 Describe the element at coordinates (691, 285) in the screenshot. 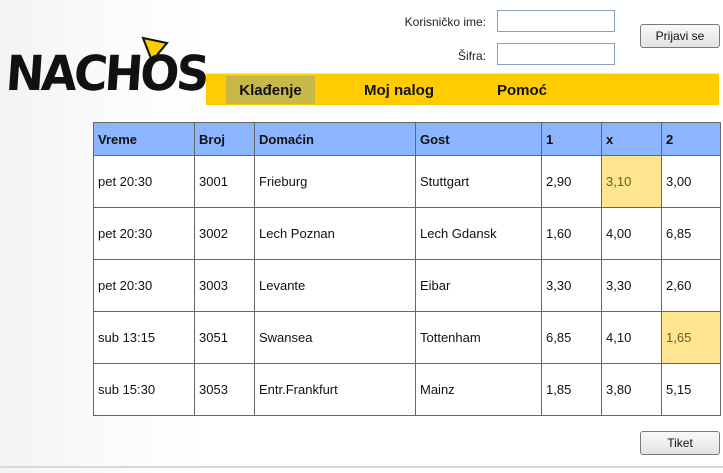

I see `odd-2-cell: 2,60` at that location.